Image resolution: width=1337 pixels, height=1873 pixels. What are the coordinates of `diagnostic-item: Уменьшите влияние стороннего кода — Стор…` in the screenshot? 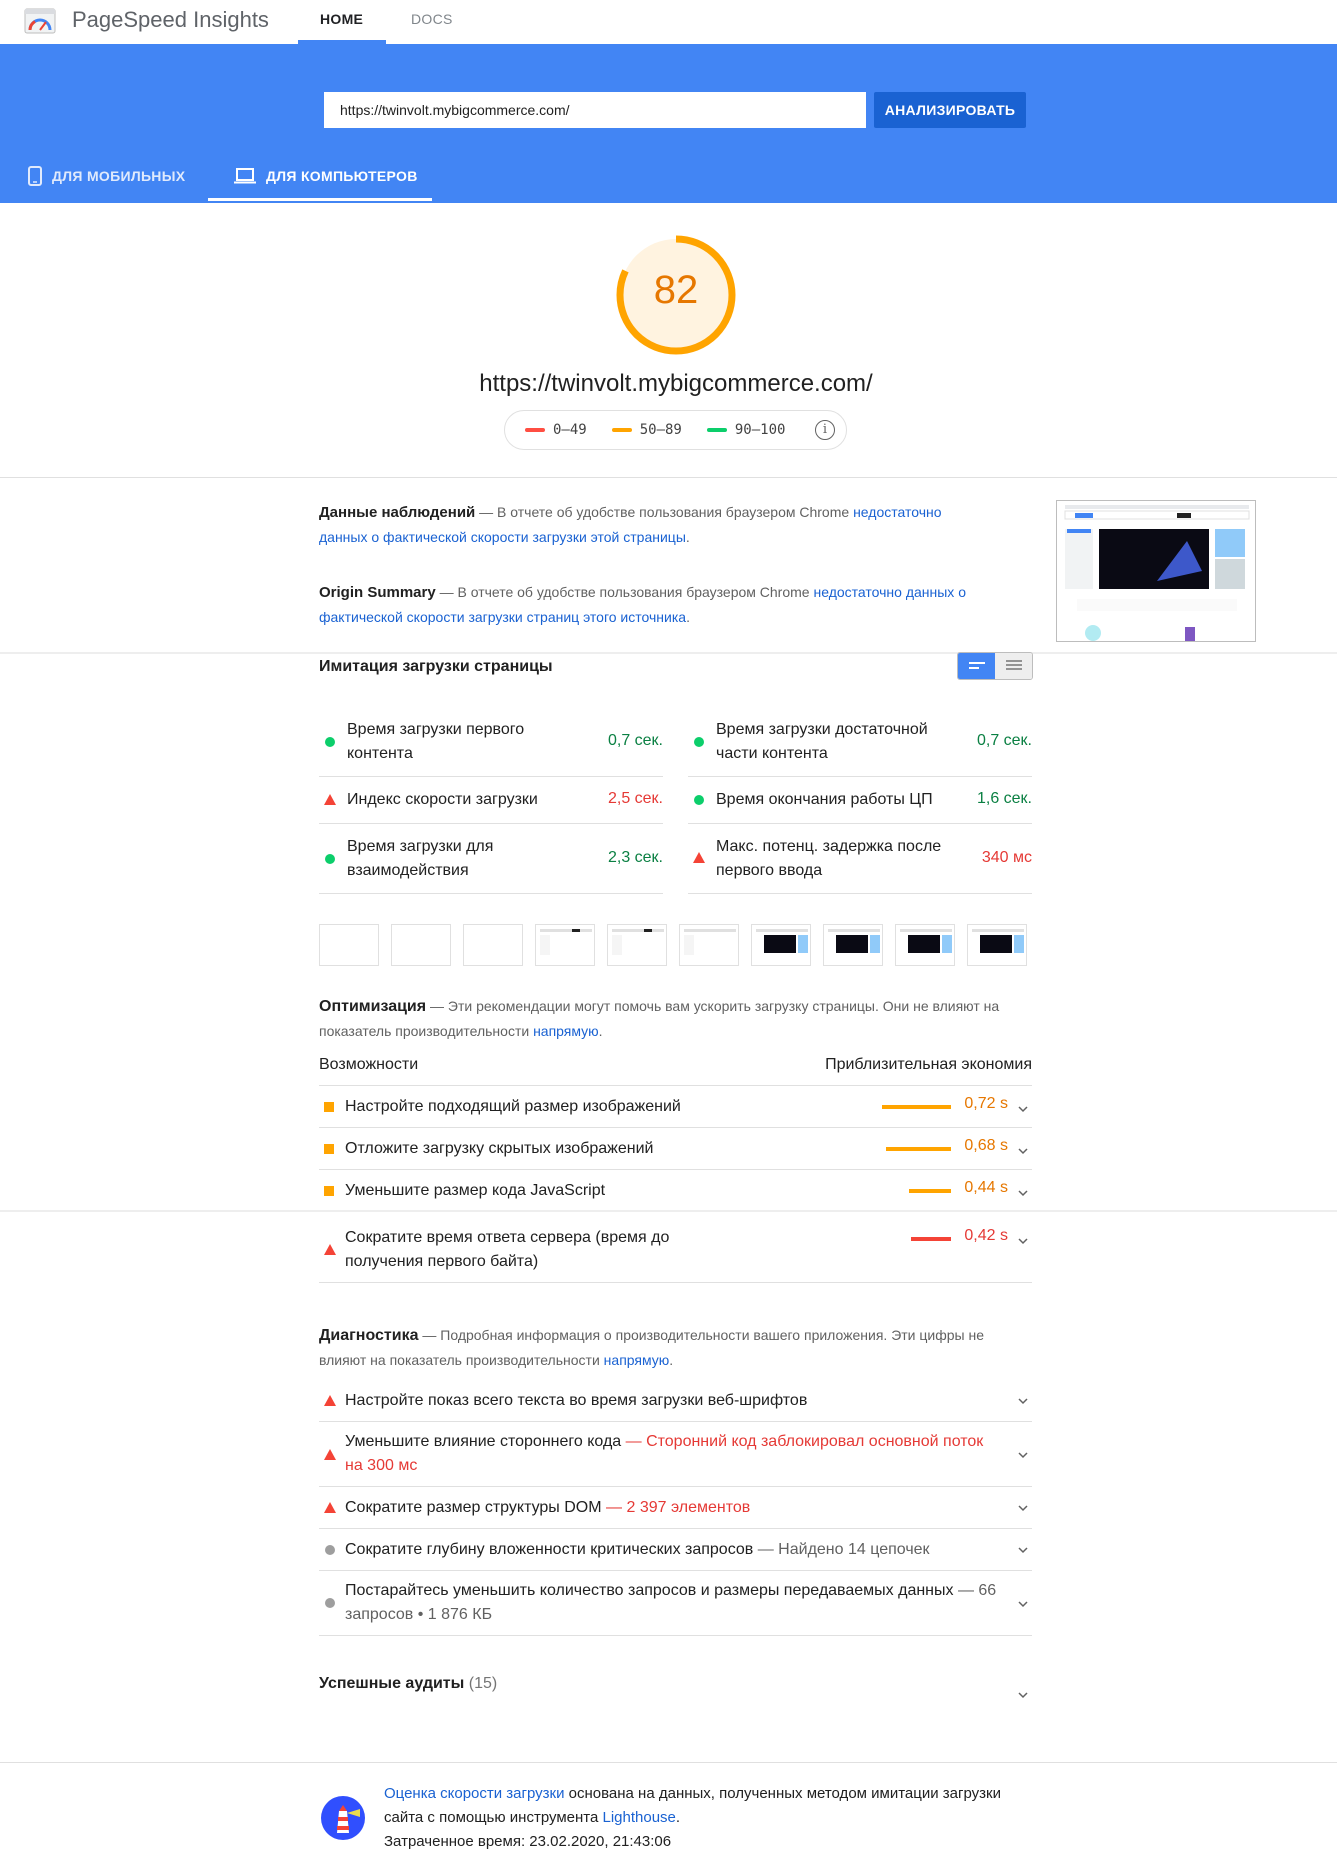 It's located at (675, 1454).